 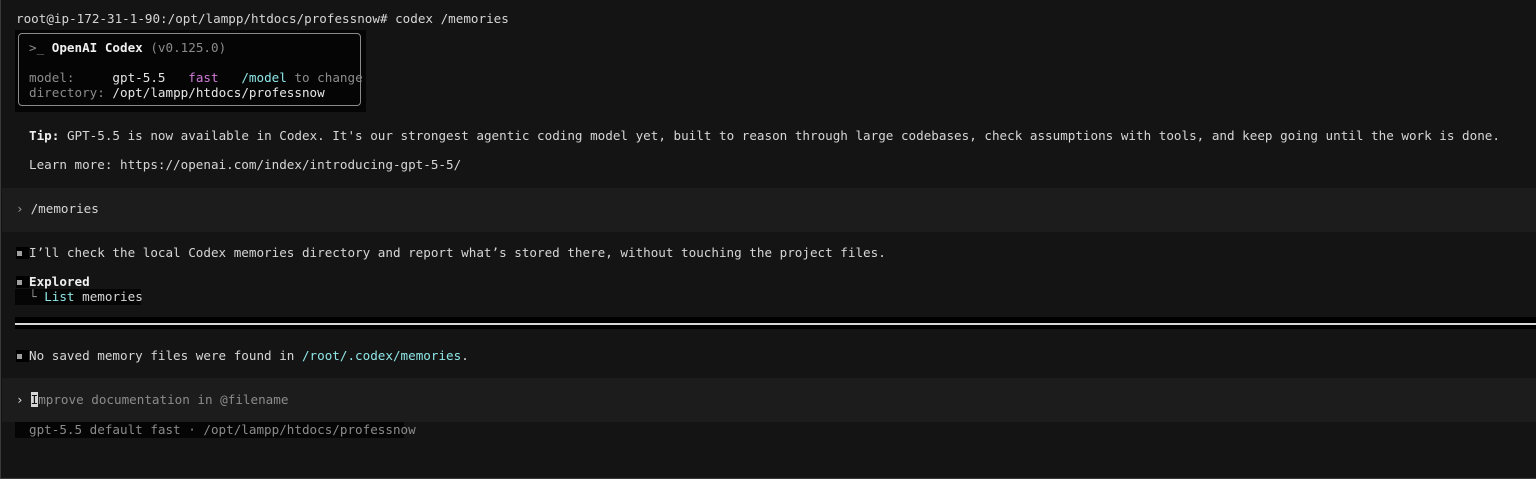 What do you see at coordinates (97, 47) in the screenshot?
I see `app-name: OpenAI Codex` at bounding box center [97, 47].